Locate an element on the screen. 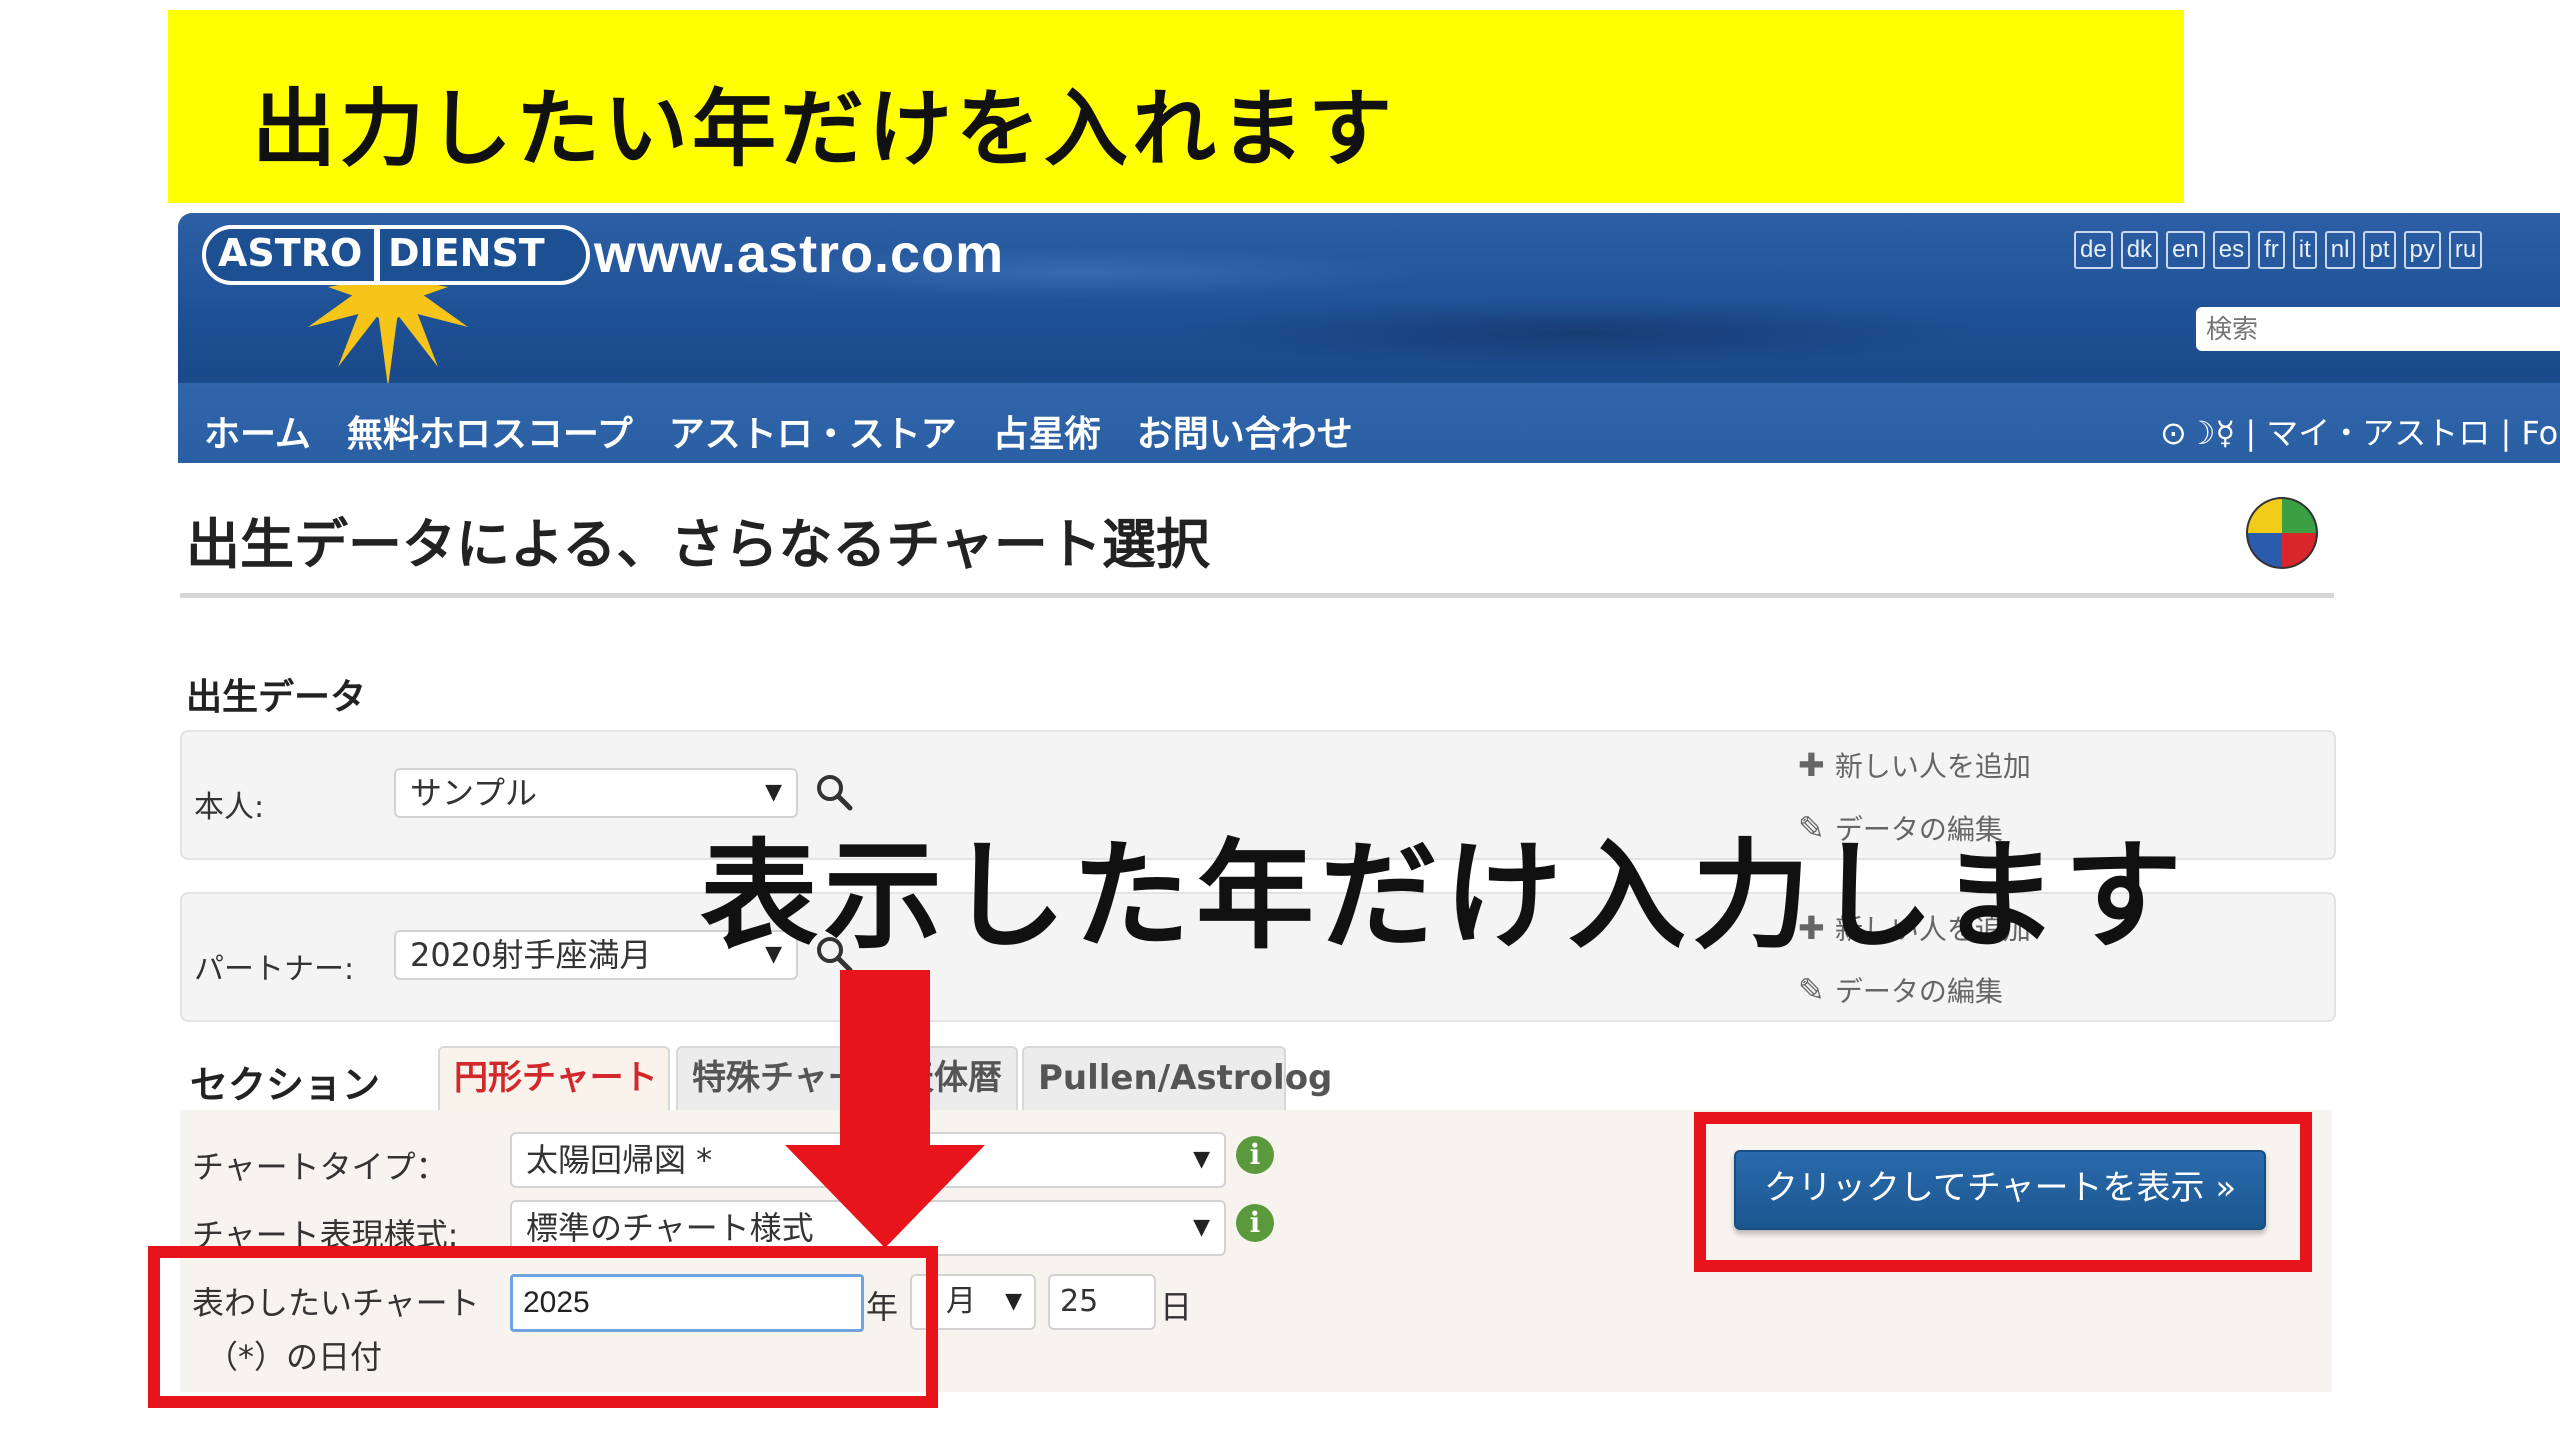  add-person-link: ✚ 新しい人を追加 is located at coordinates (1914, 765).